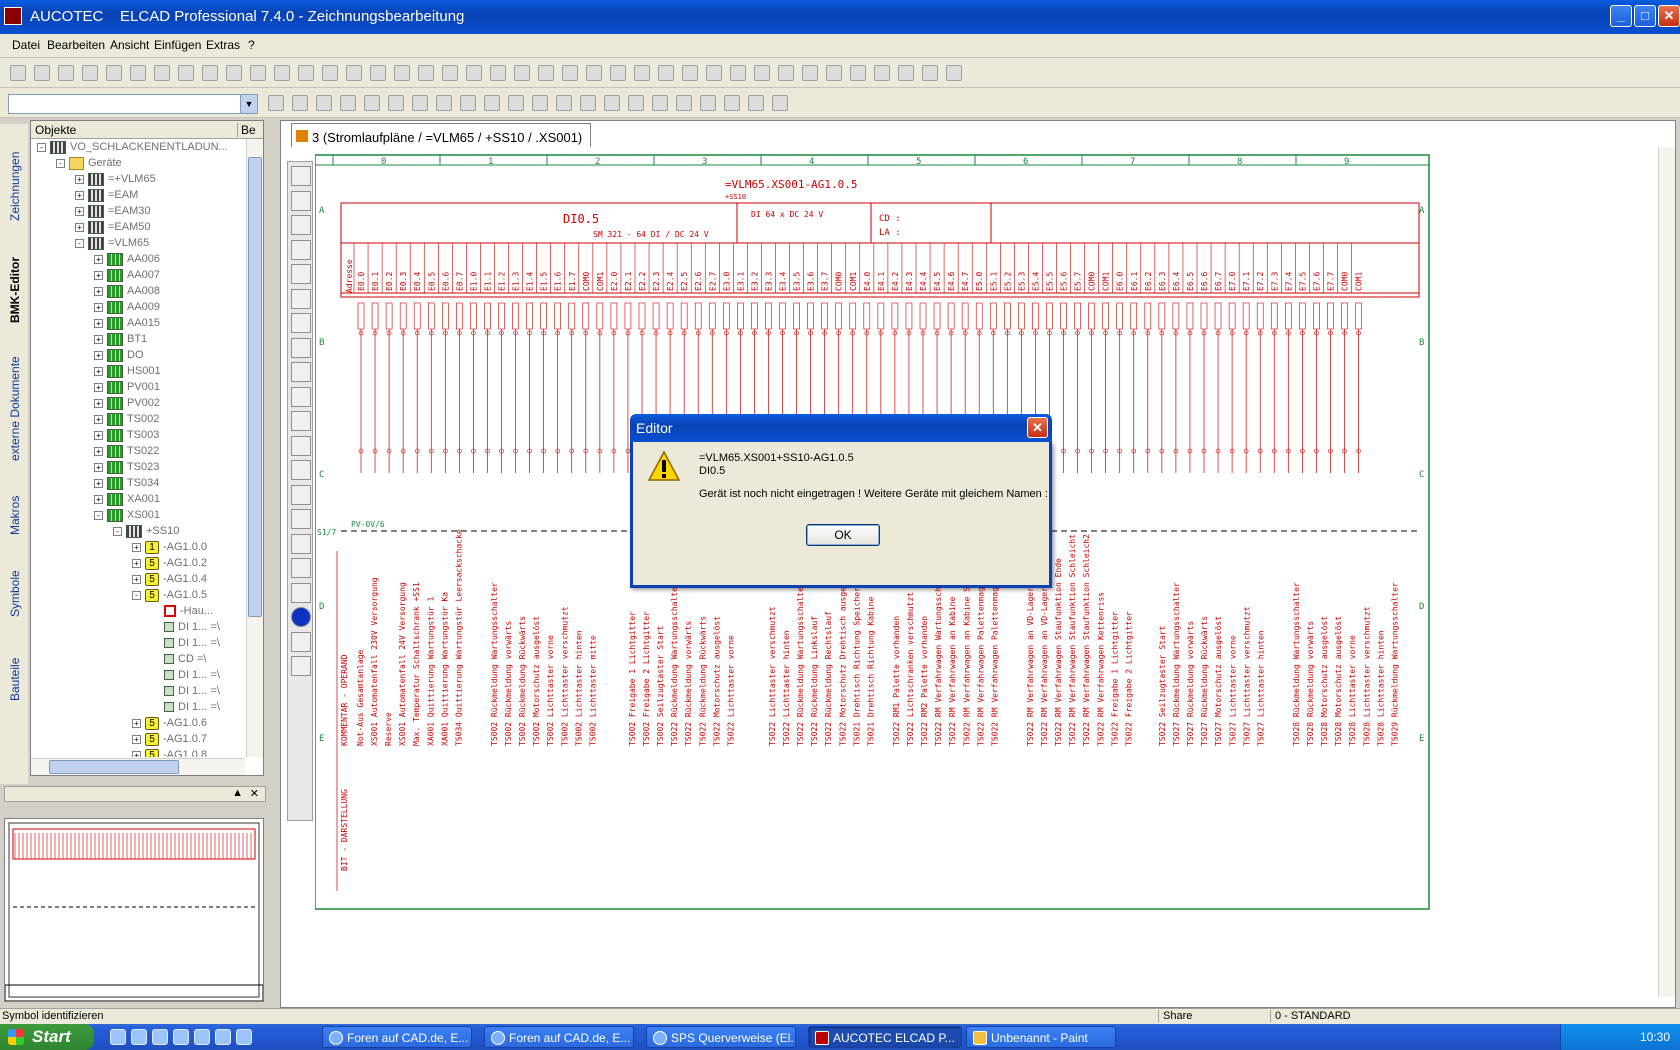 This screenshot has width=1680, height=1050. I want to click on maximize-button: □, so click(1645, 16).